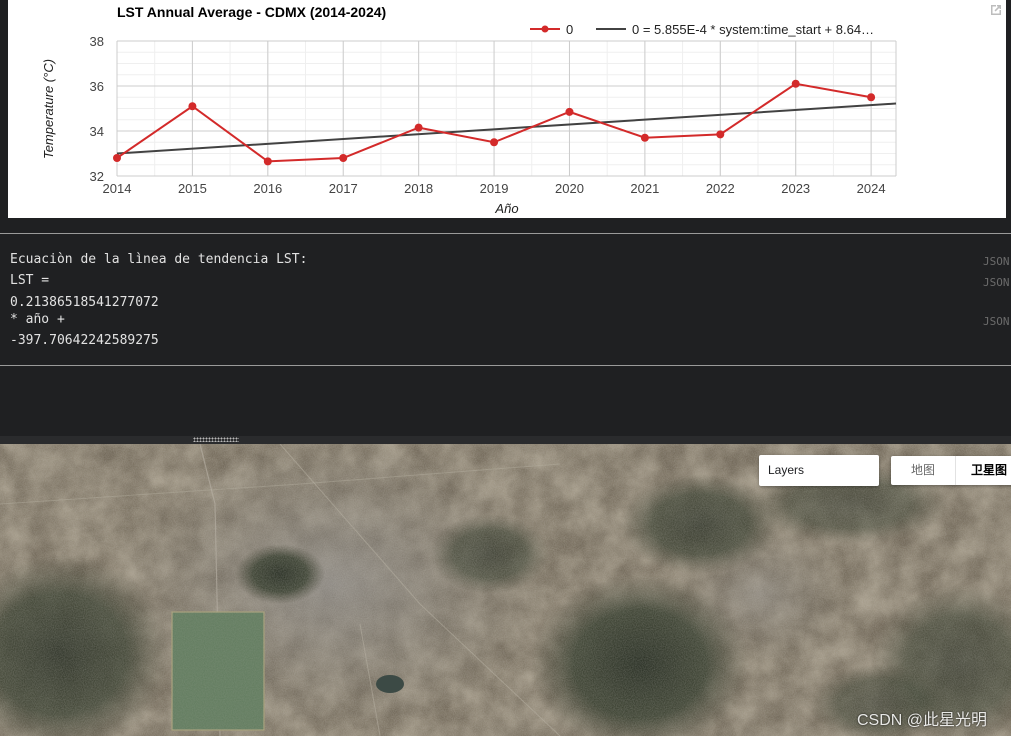  Describe the element at coordinates (505, 365) in the screenshot. I see `divider-bottom` at that location.